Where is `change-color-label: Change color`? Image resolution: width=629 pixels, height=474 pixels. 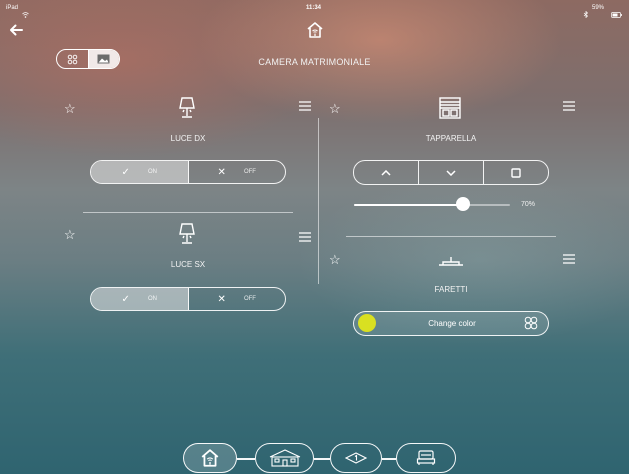 change-color-label: Change color is located at coordinates (452, 323).